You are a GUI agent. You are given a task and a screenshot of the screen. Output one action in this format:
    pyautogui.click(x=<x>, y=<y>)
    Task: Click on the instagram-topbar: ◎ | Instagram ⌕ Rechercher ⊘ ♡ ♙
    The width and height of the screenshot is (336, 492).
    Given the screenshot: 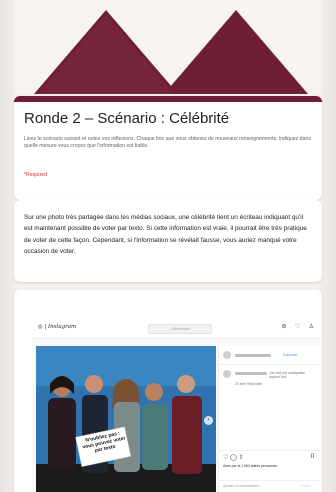 What is the action you would take?
    pyautogui.click(x=177, y=329)
    